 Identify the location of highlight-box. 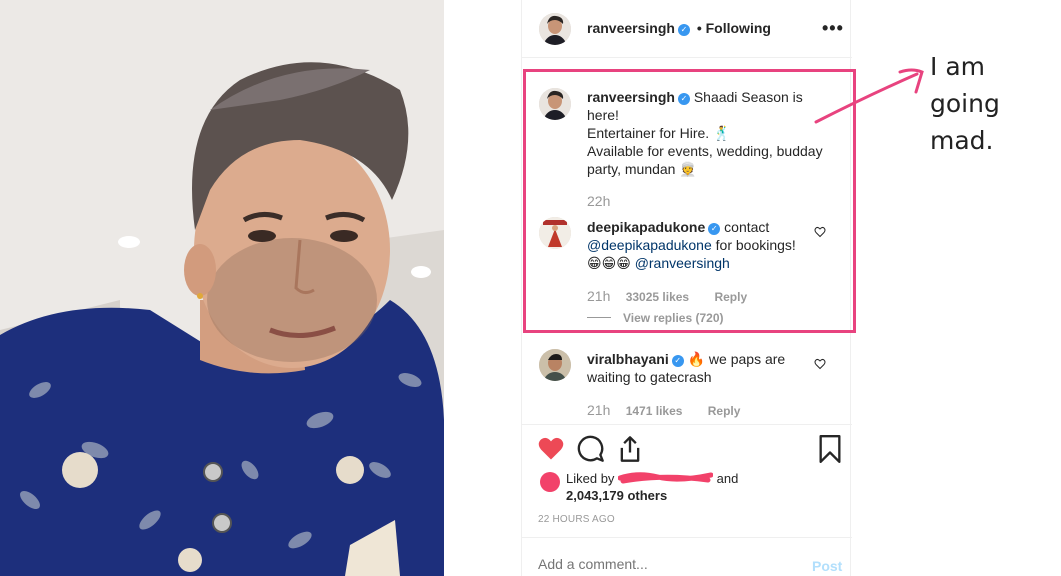
(689, 201).